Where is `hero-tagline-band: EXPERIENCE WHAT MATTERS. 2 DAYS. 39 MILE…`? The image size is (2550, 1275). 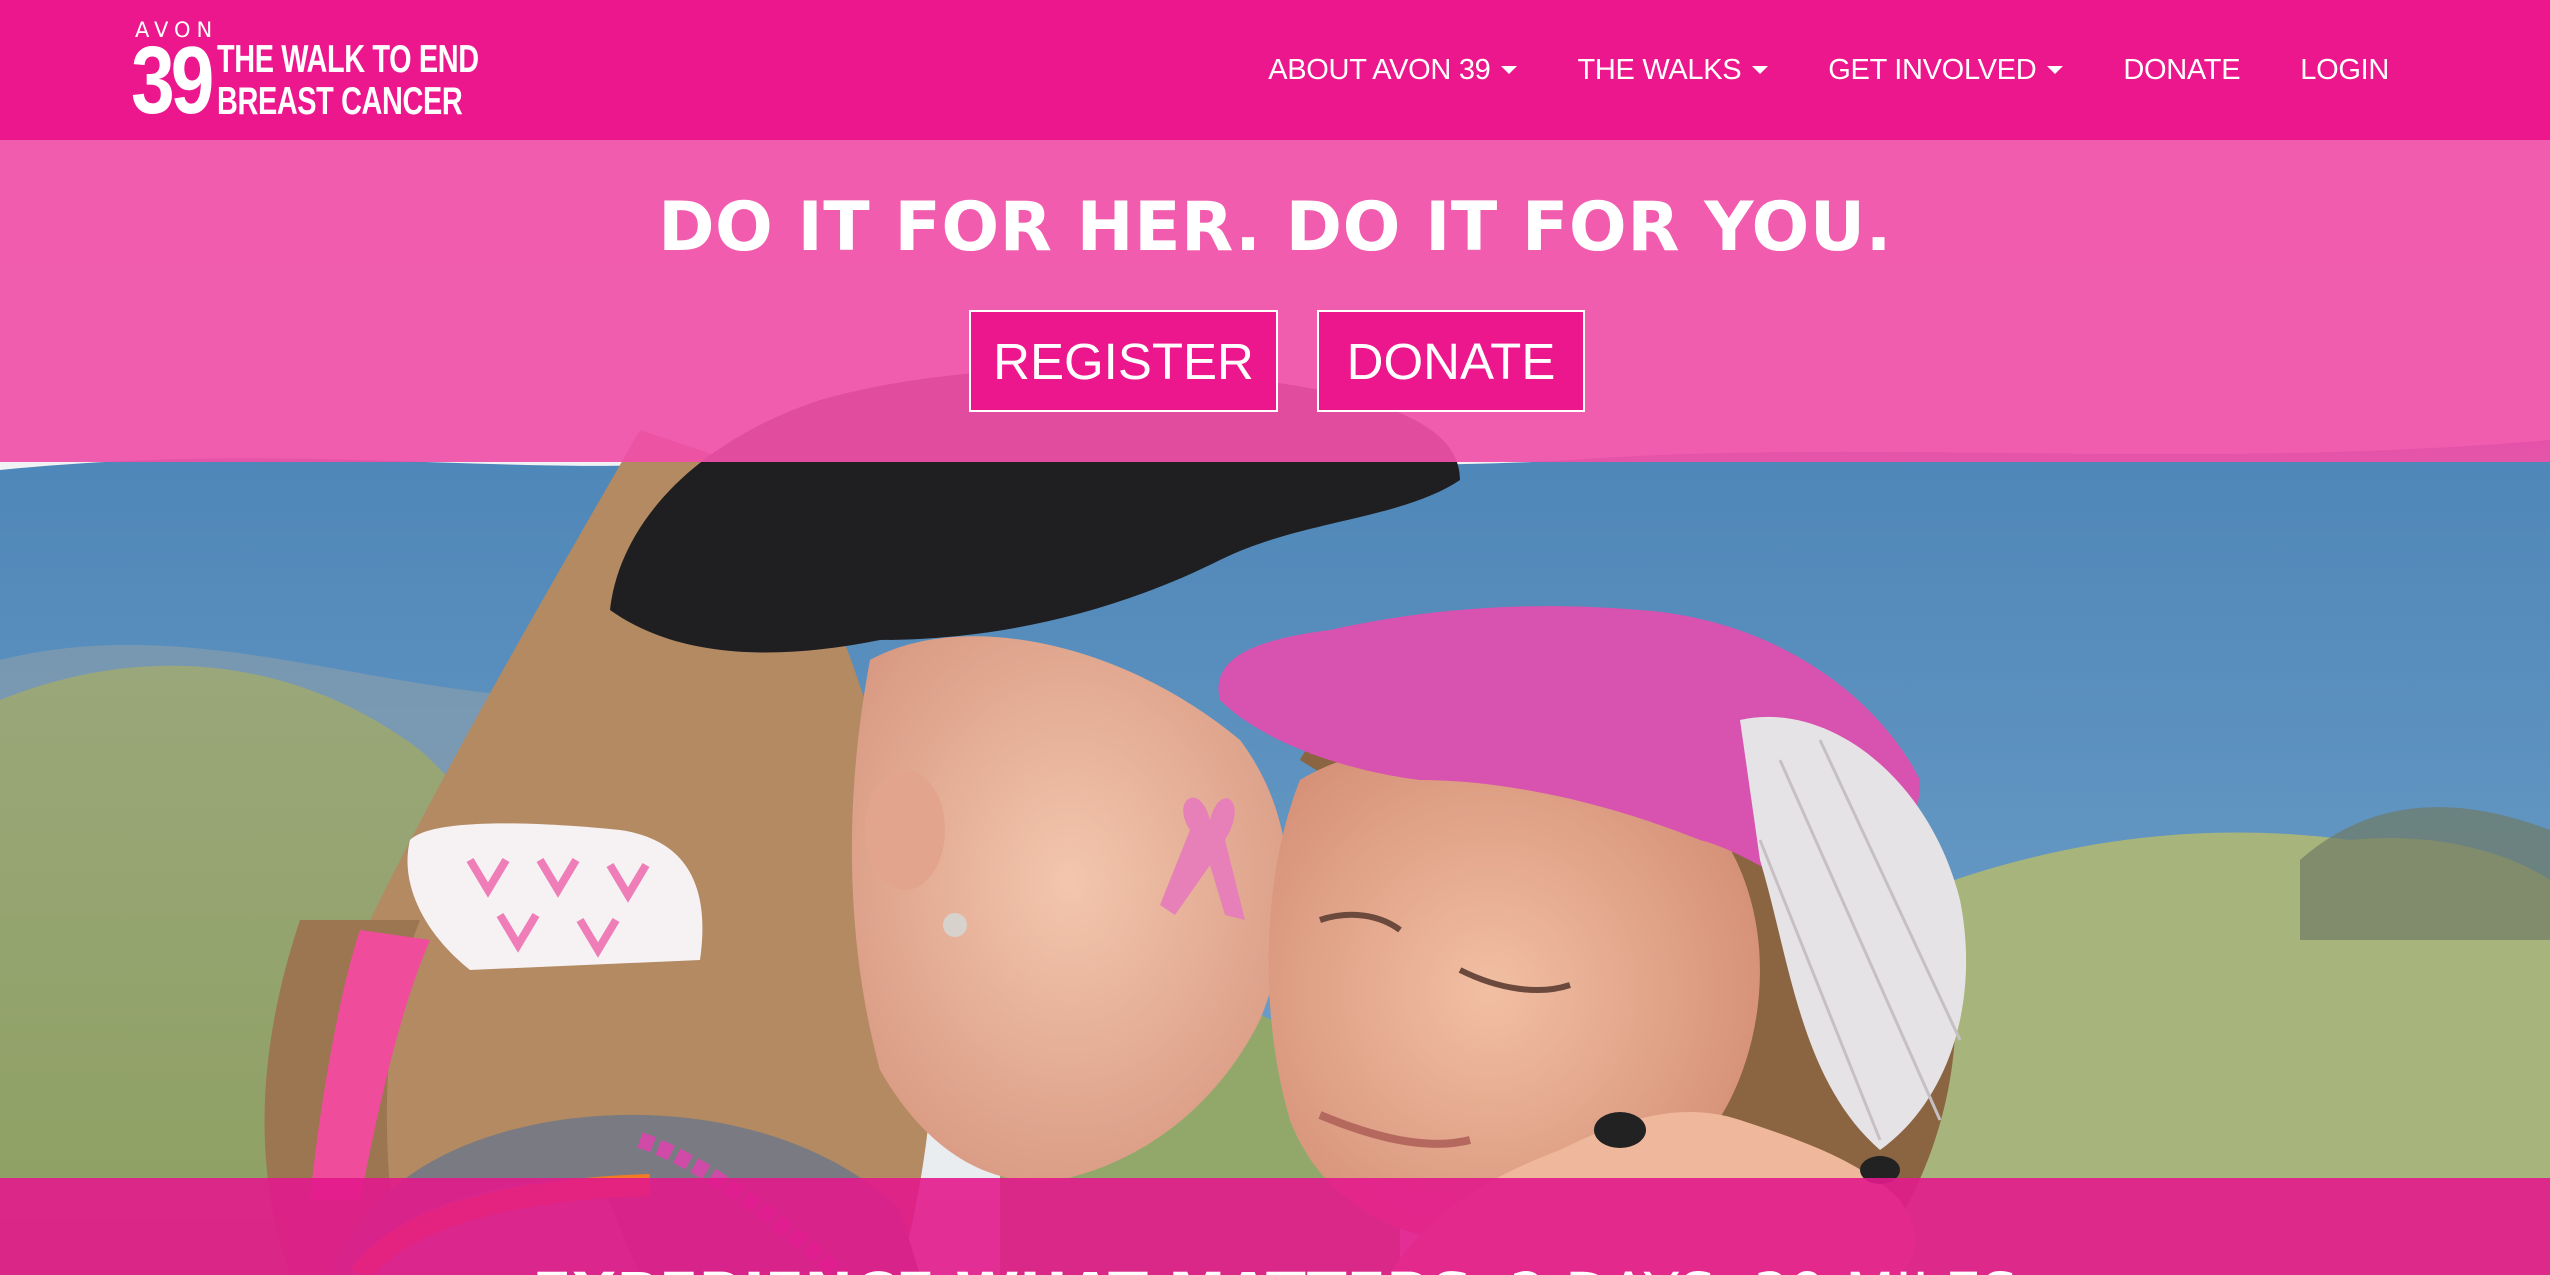
hero-tagline-band: EXPERIENCE WHAT MATTERS. 2 DAYS. 39 MILE… is located at coordinates (1275, 1226).